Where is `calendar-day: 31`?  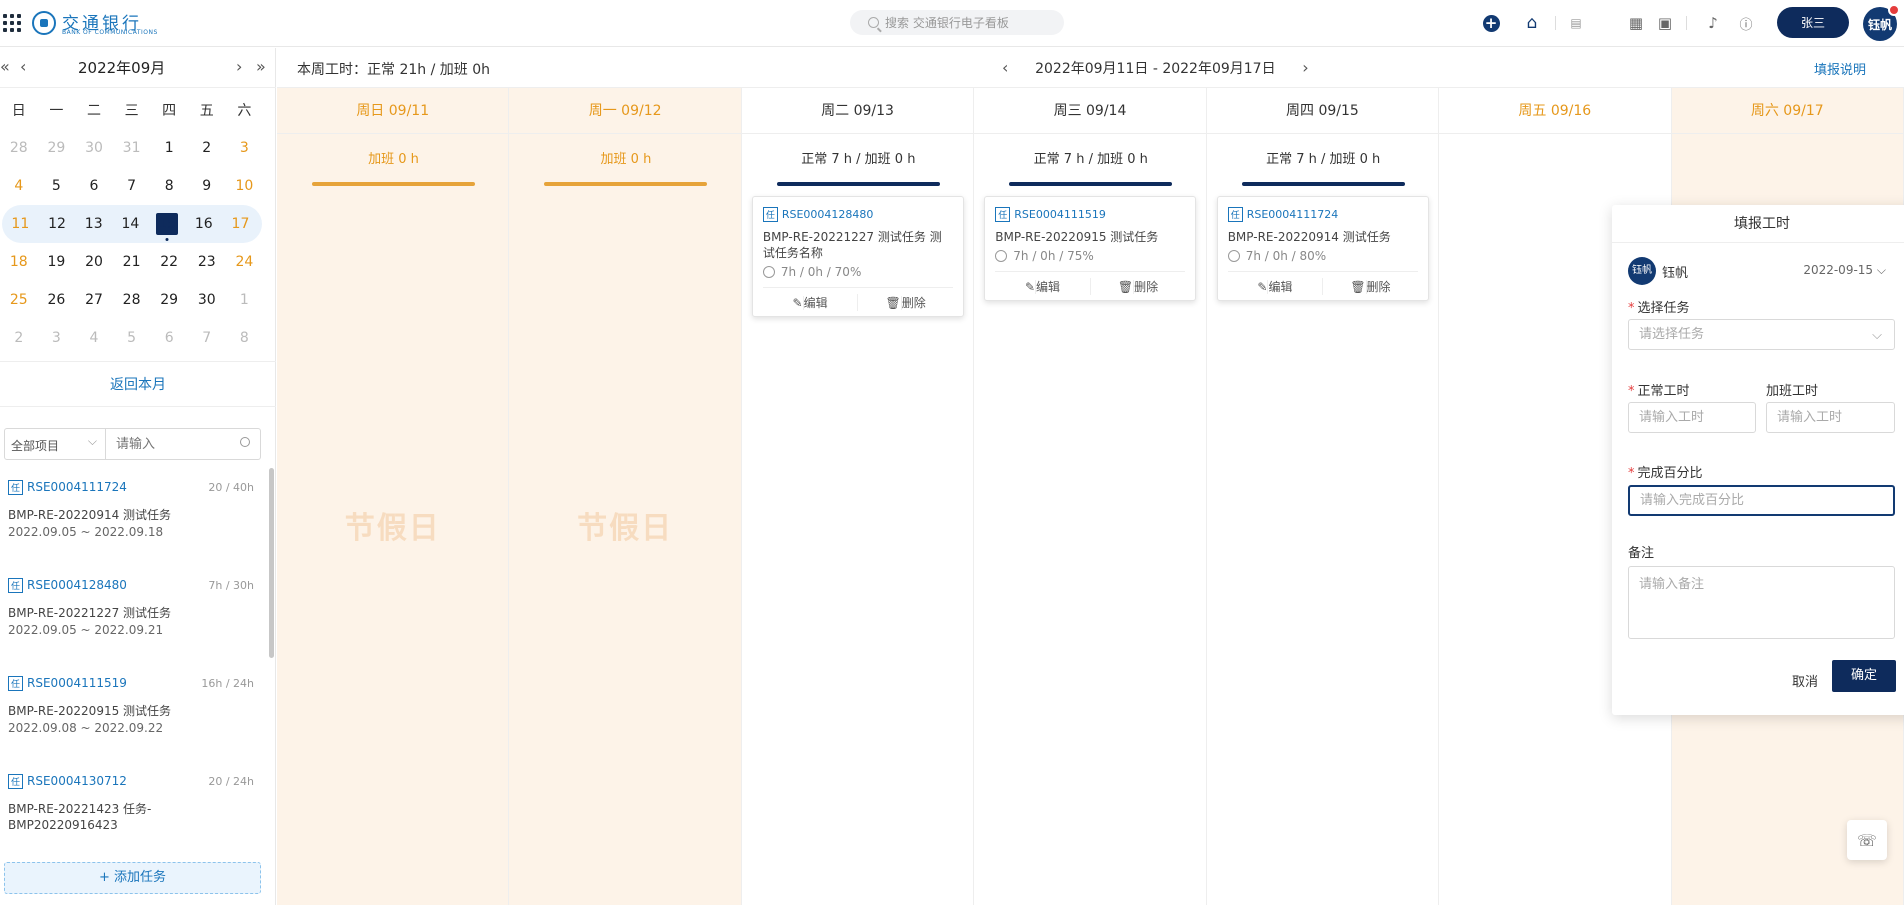 calendar-day: 31 is located at coordinates (132, 148).